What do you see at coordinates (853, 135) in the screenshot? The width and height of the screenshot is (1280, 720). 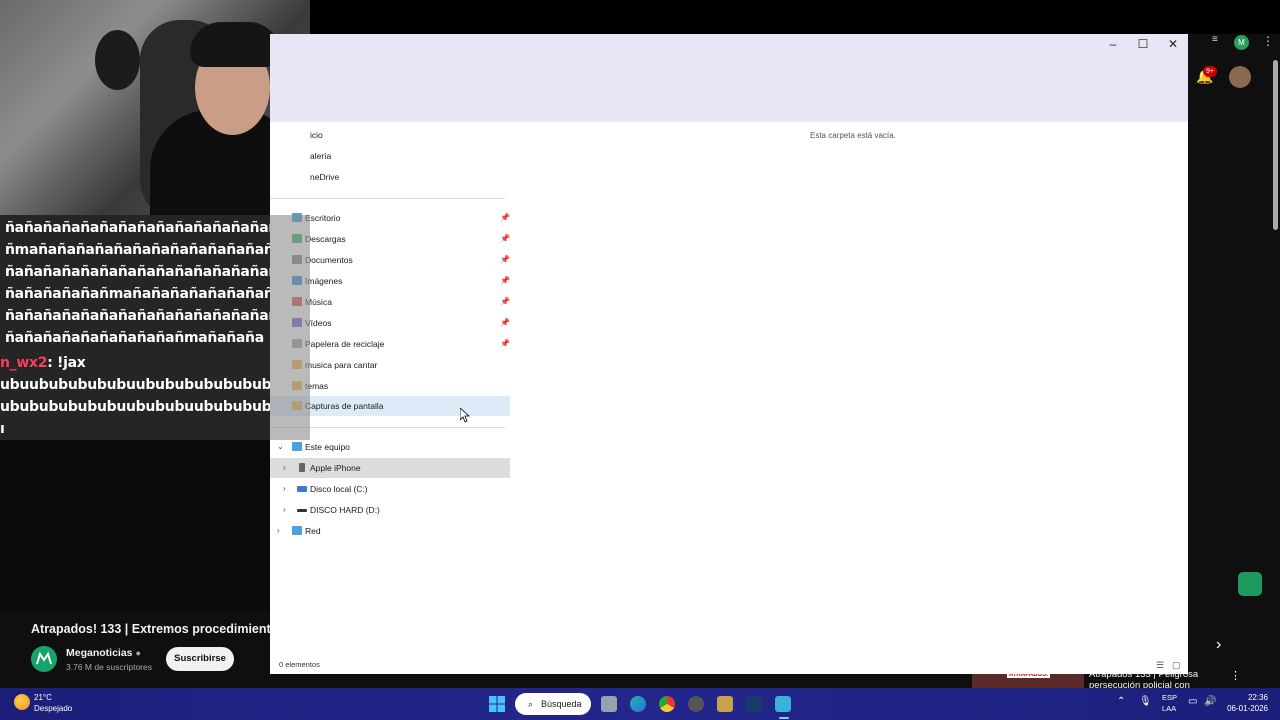 I see `empty-folder-message: Esta carpeta está vacía.` at bounding box center [853, 135].